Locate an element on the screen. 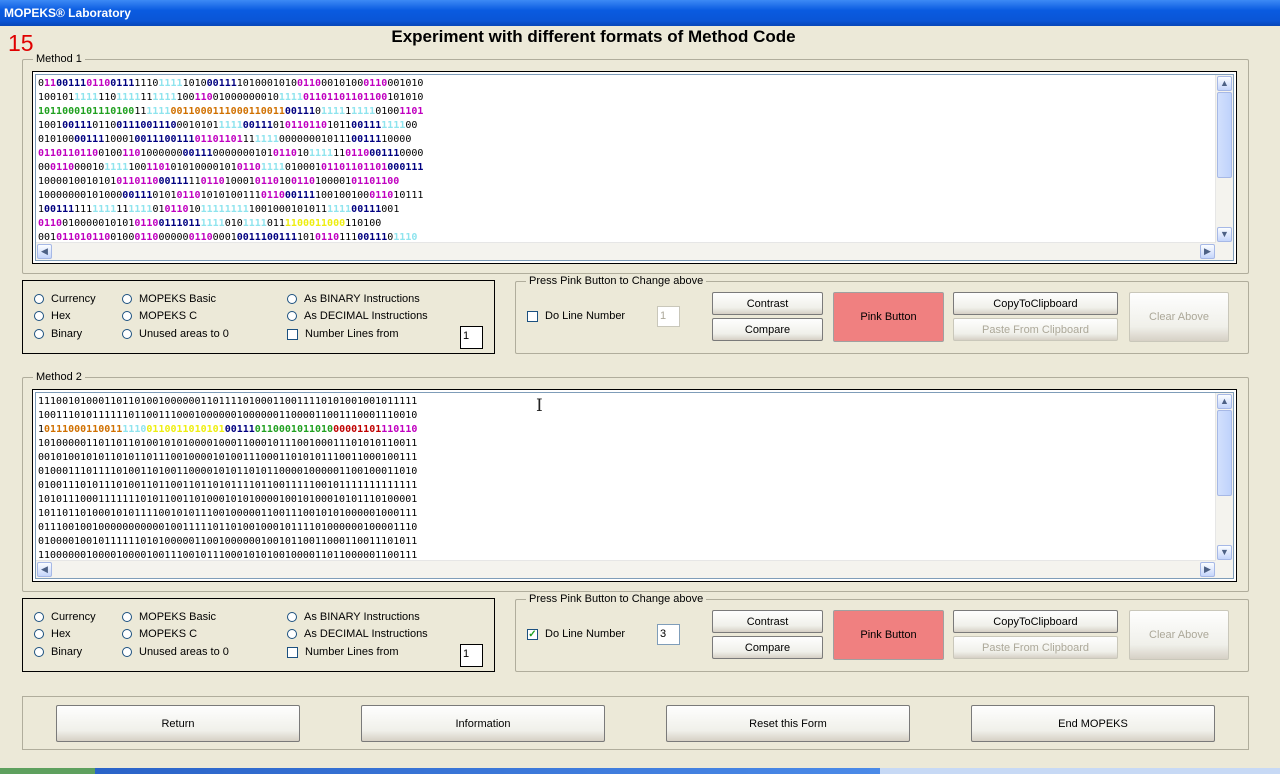 The height and width of the screenshot is (774, 1280). code-segment: 010001 is located at coordinates (303, 167).